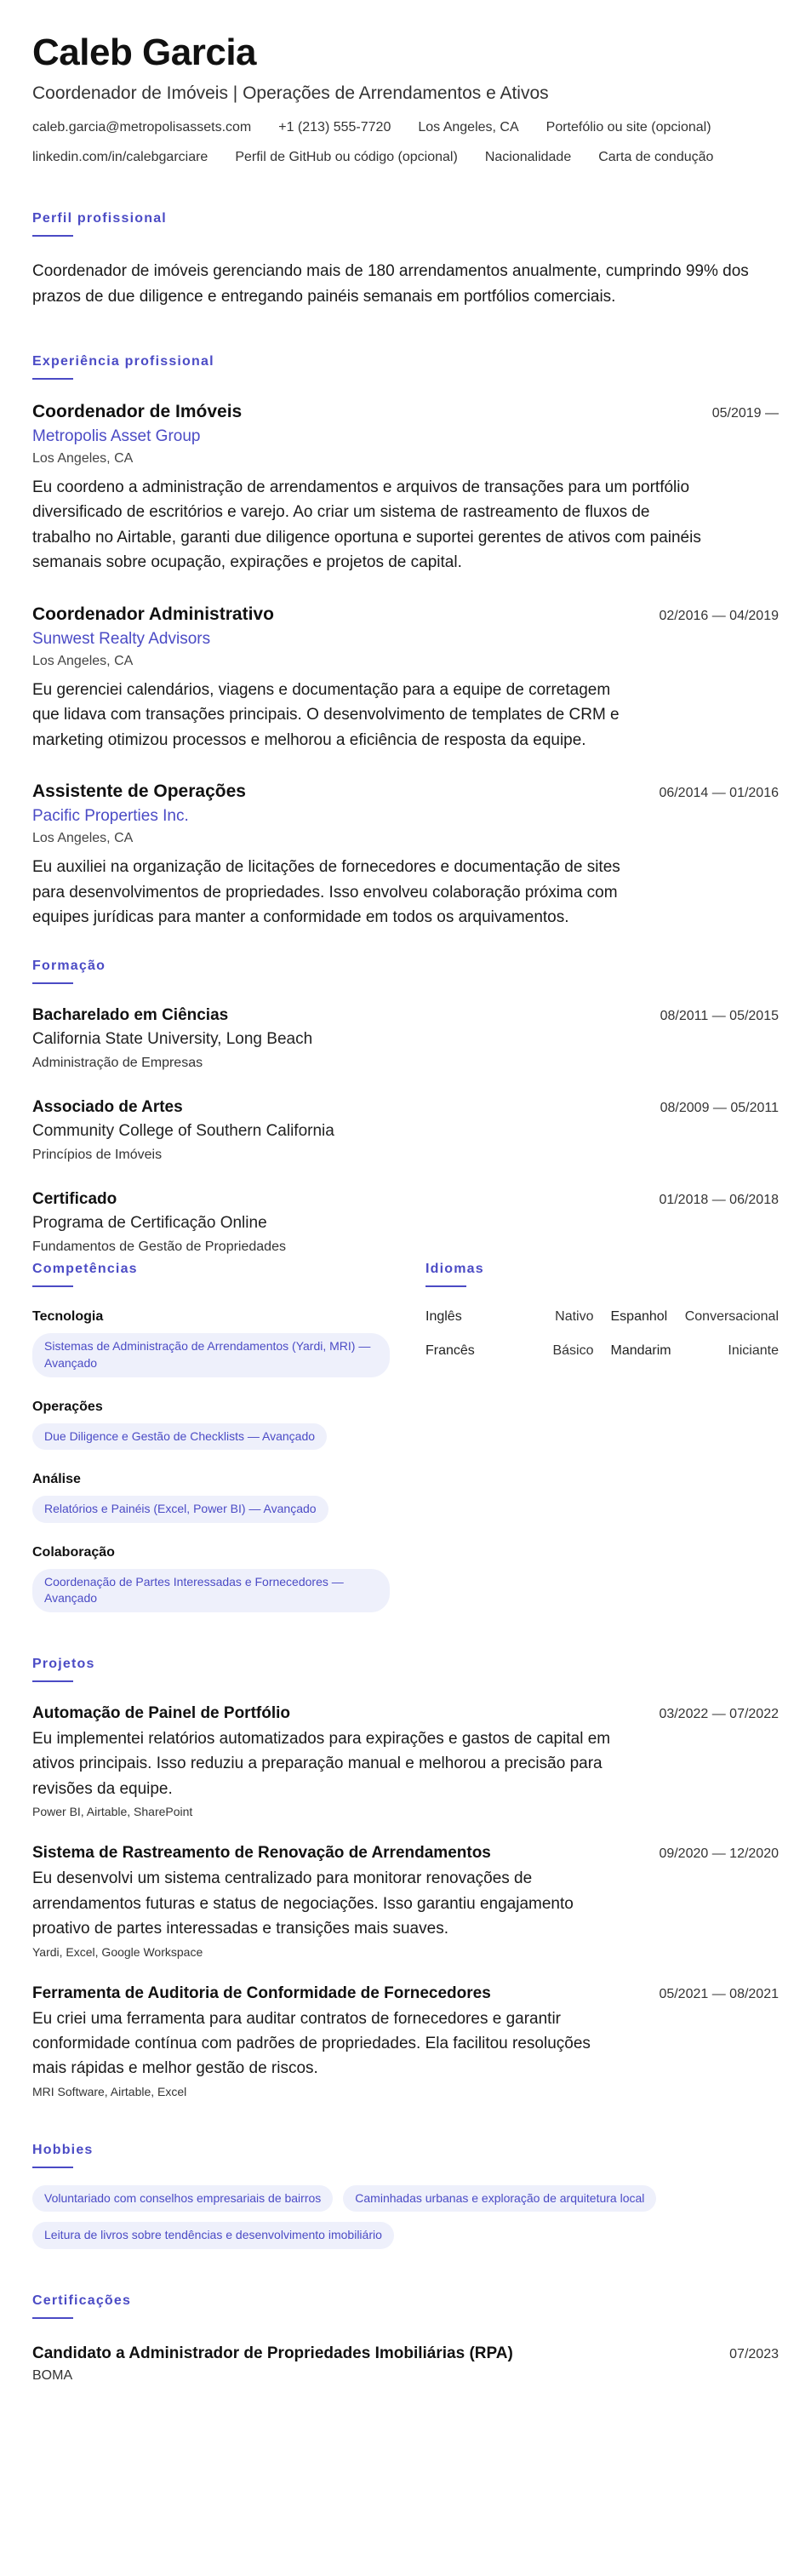 The width and height of the screenshot is (811, 2576). Describe the element at coordinates (142, 128) in the screenshot. I see `contact-email: caleb.garcia@metropolisassets.com` at that location.